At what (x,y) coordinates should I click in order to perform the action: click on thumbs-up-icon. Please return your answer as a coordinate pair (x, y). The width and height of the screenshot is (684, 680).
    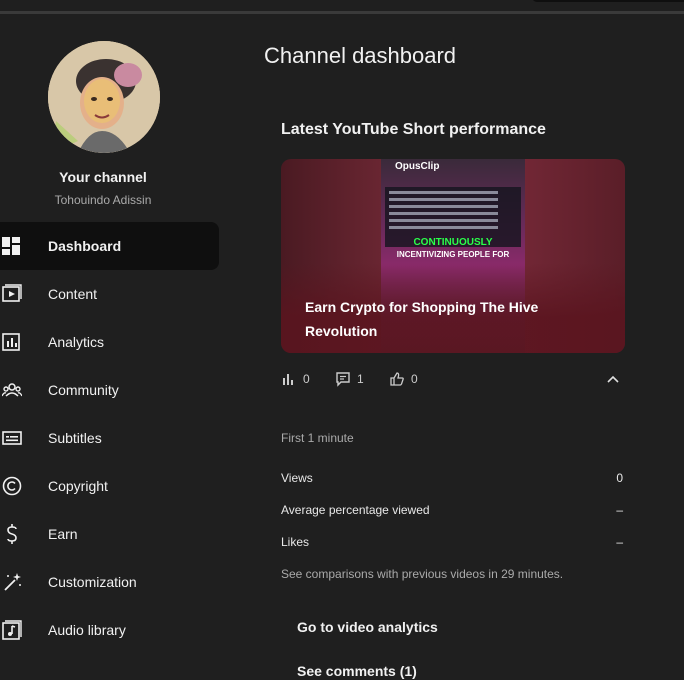
    Looking at the image, I should click on (397, 379).